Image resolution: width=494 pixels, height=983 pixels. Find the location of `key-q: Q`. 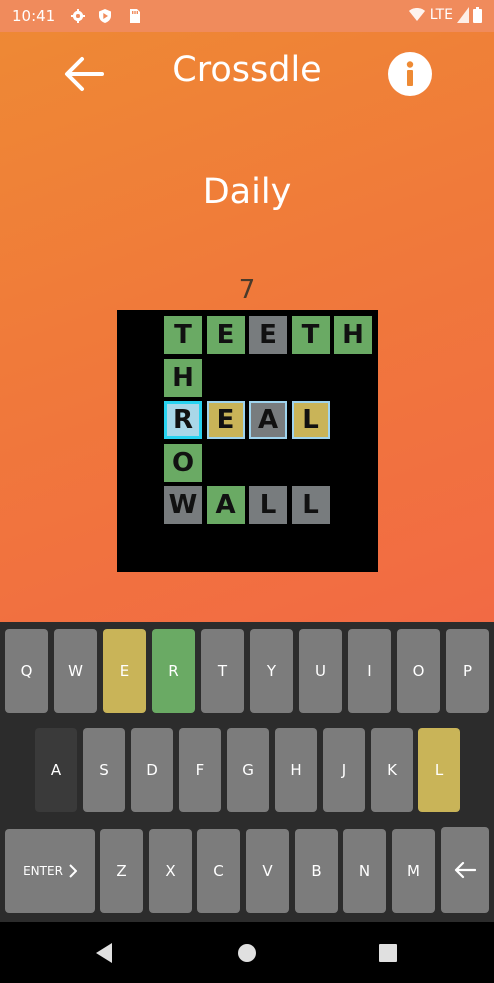

key-q: Q is located at coordinates (26, 671).